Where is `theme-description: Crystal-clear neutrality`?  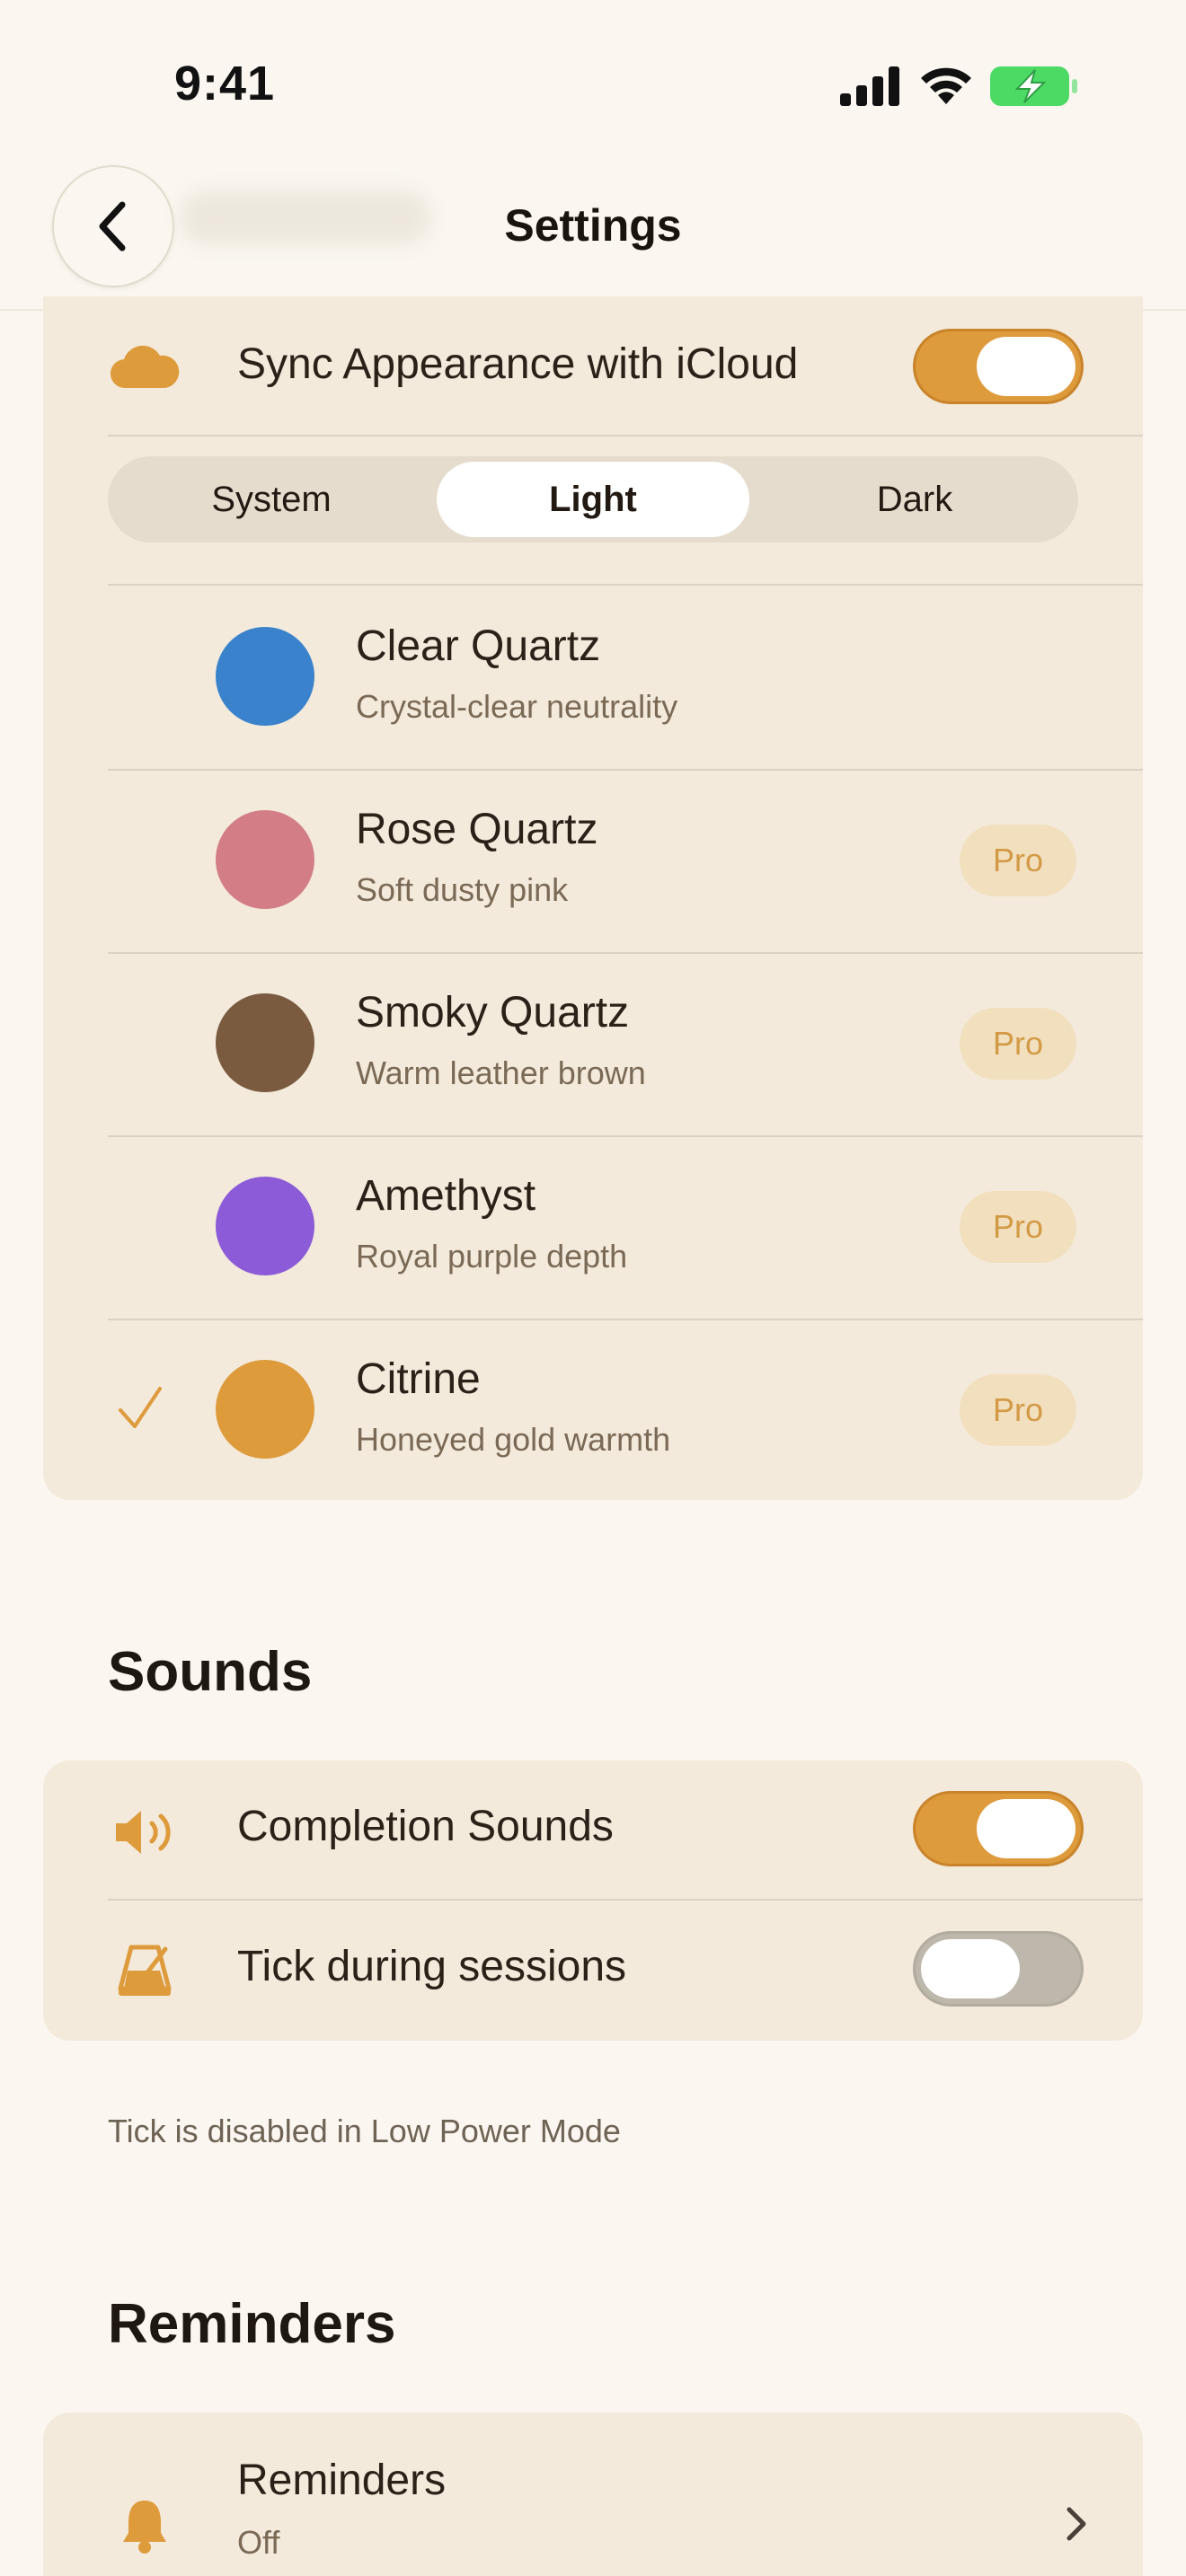 theme-description: Crystal-clear neutrality is located at coordinates (517, 706).